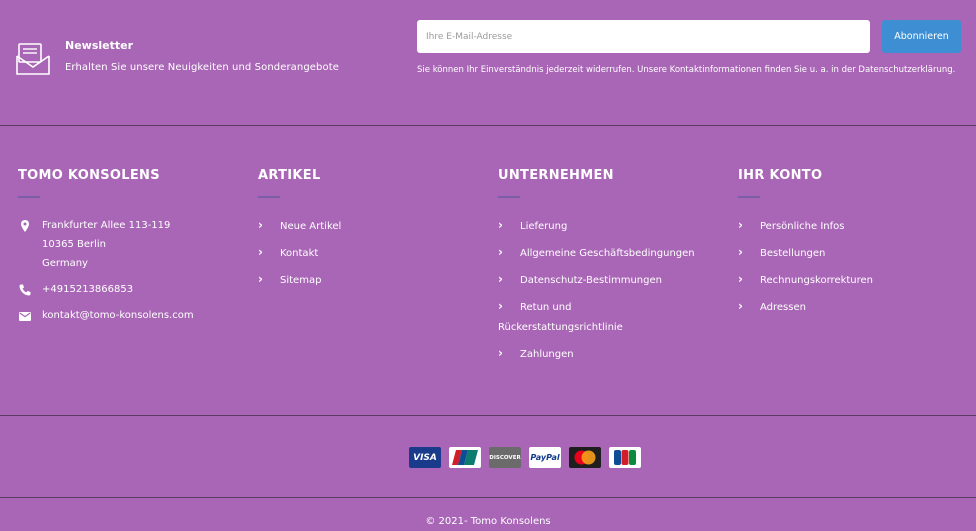  I want to click on footer-link-credit-slips: › Rechnungskorrekturen, so click(853, 280).